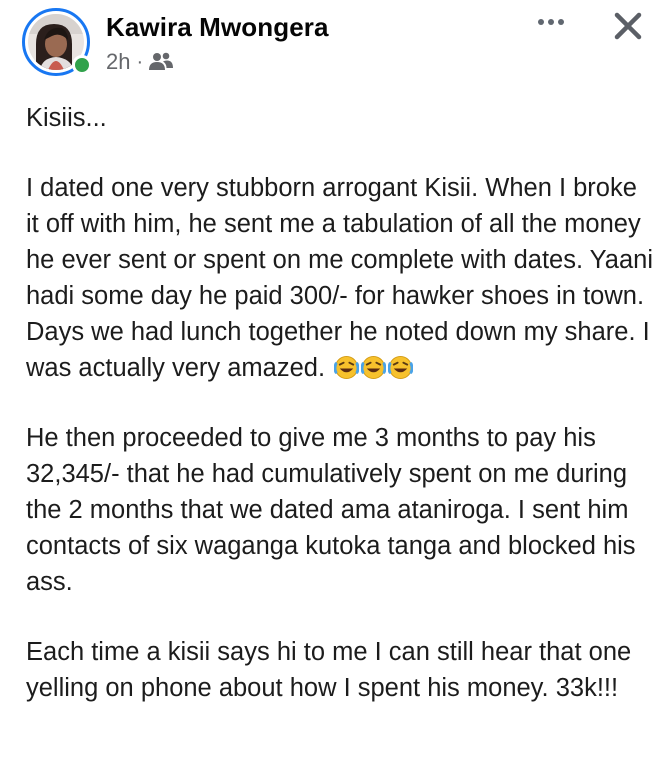  Describe the element at coordinates (335, 45) in the screenshot. I see `post-header: Kawira Mwongera 2h ·` at that location.